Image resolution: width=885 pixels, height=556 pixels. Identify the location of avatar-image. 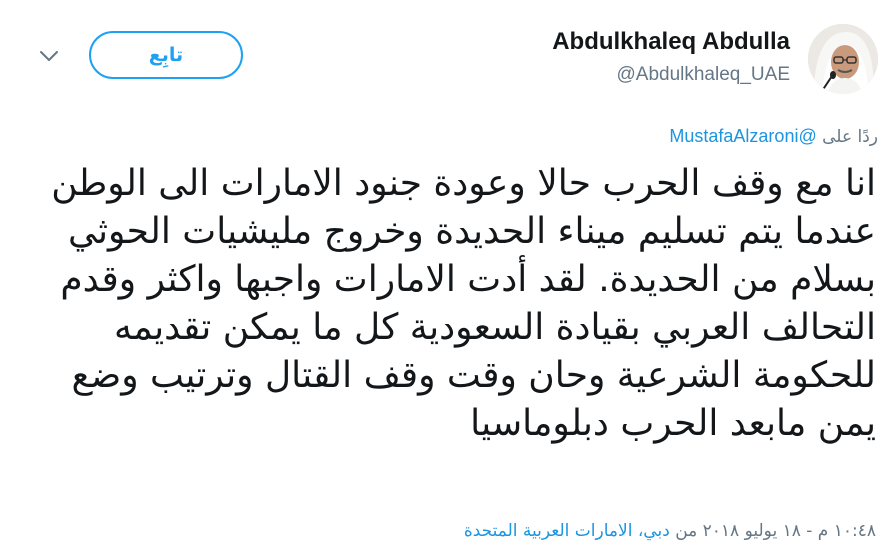
(843, 59).